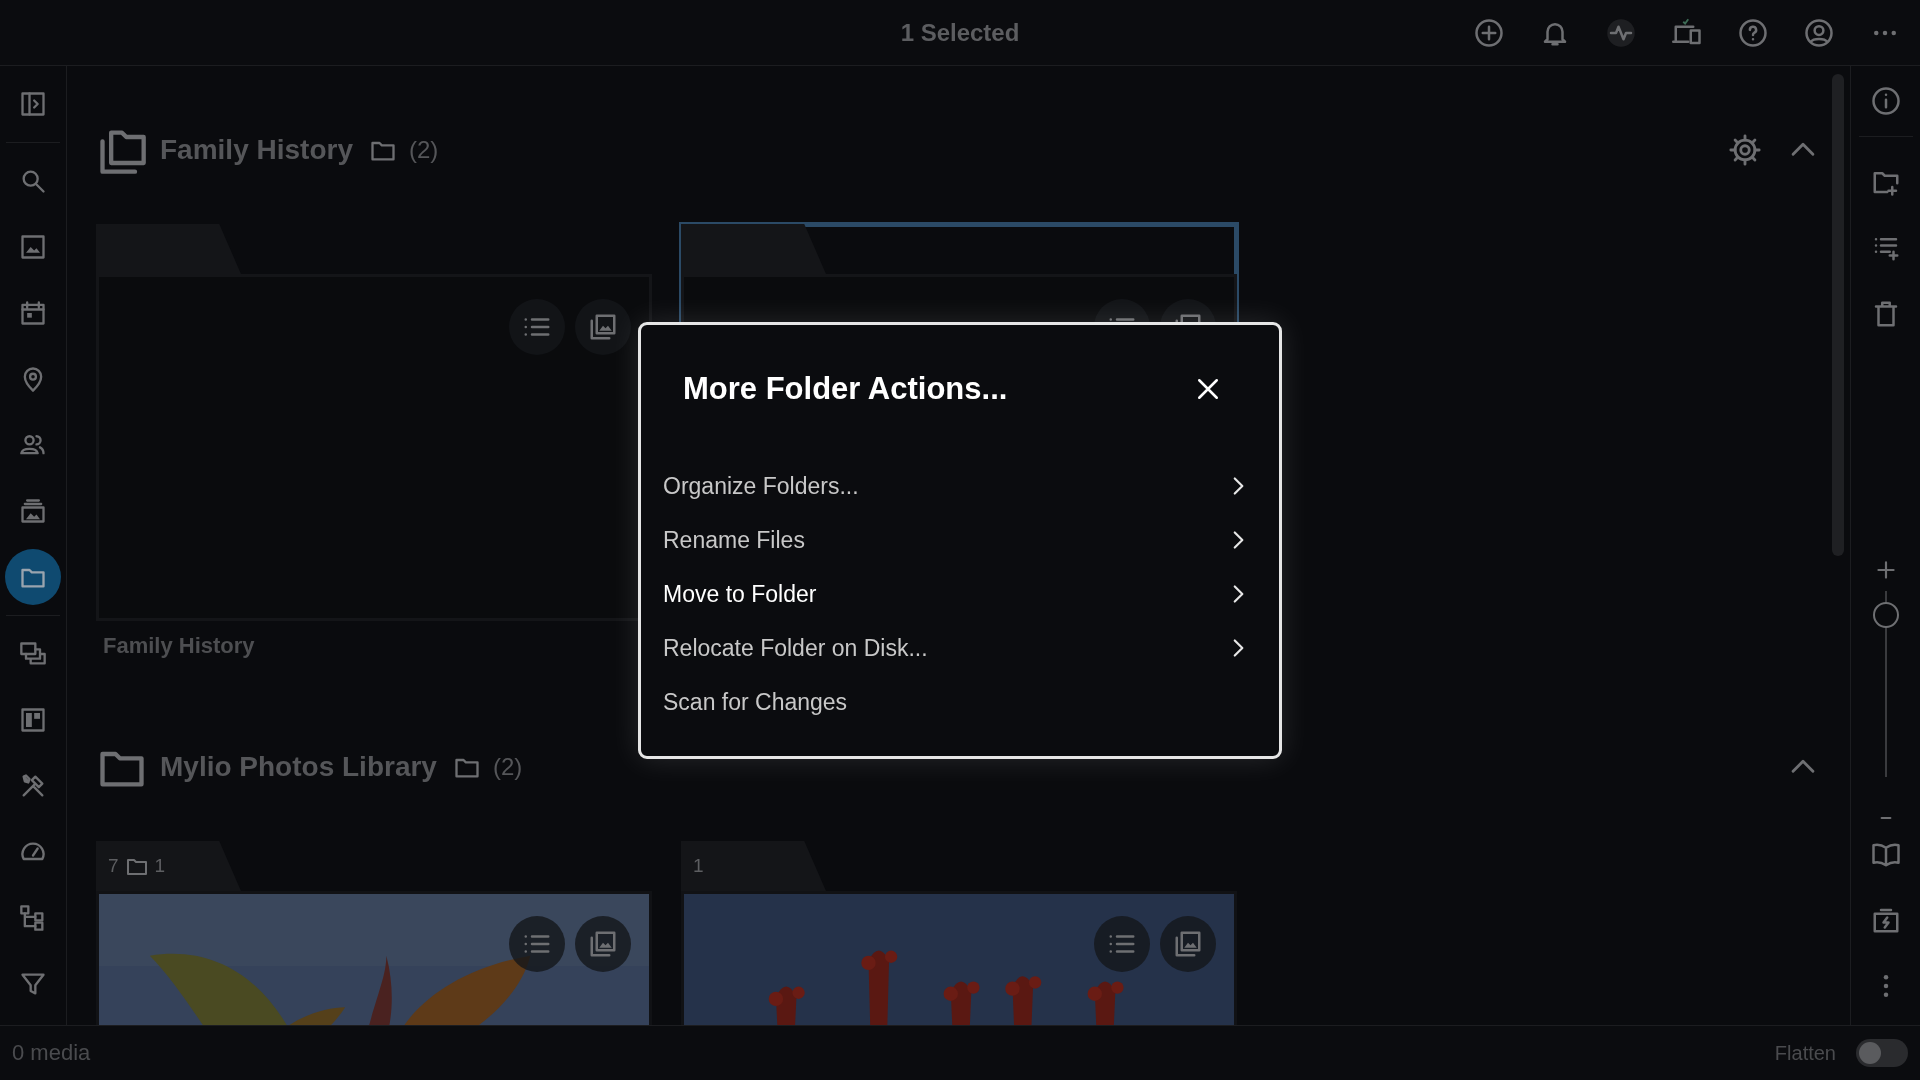 This screenshot has height=1080, width=1920. Describe the element at coordinates (1885, 101) in the screenshot. I see `info-icon` at that location.